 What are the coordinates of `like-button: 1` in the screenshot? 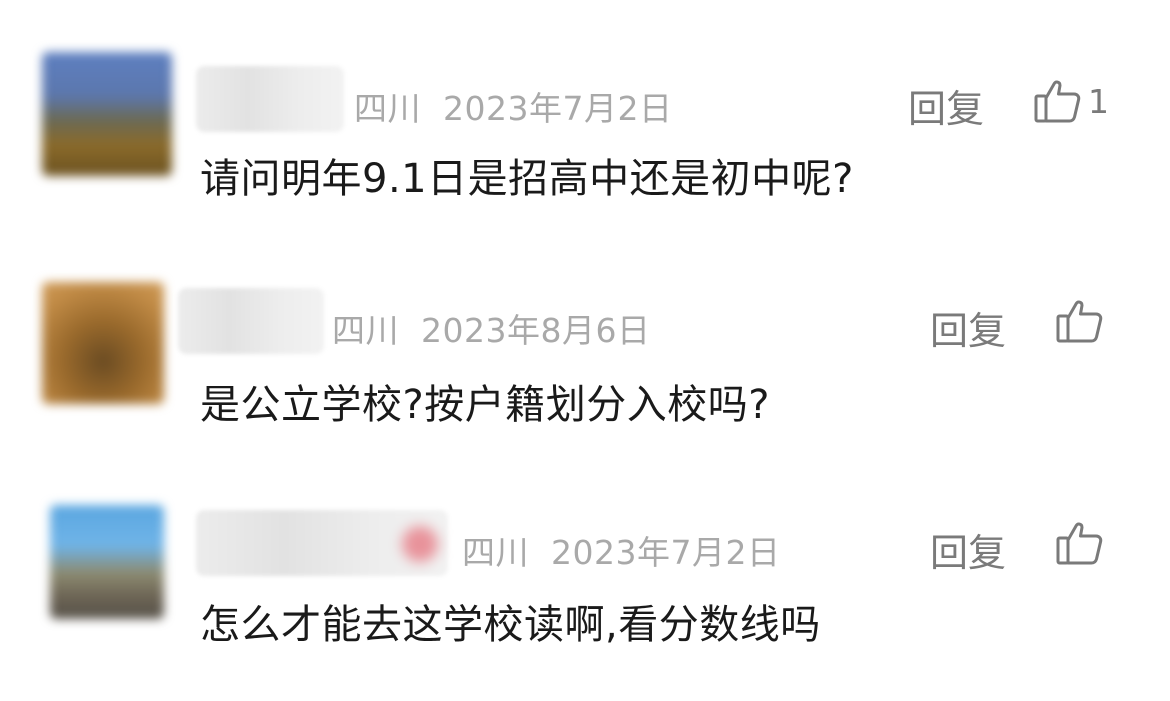 It's located at (1071, 101).